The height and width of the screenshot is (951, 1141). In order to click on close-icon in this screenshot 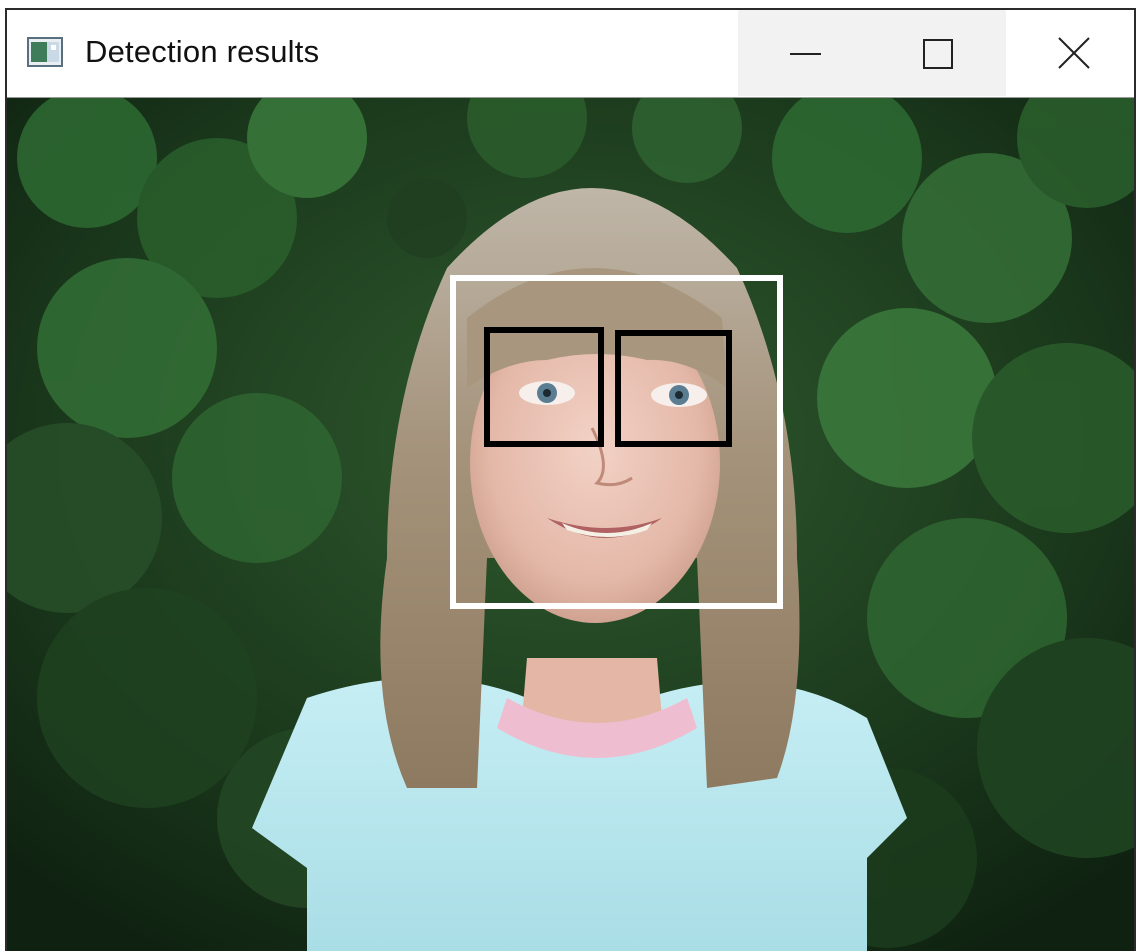, I will do `click(1074, 53)`.